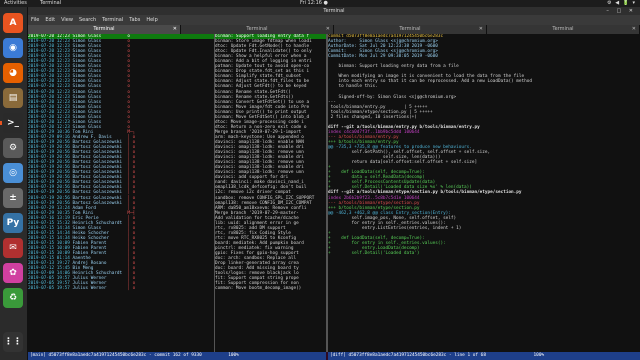 This screenshot has height=360, width=640. I want to click on window-titlebar: Terminal – □ ✕, so click(334, 11).